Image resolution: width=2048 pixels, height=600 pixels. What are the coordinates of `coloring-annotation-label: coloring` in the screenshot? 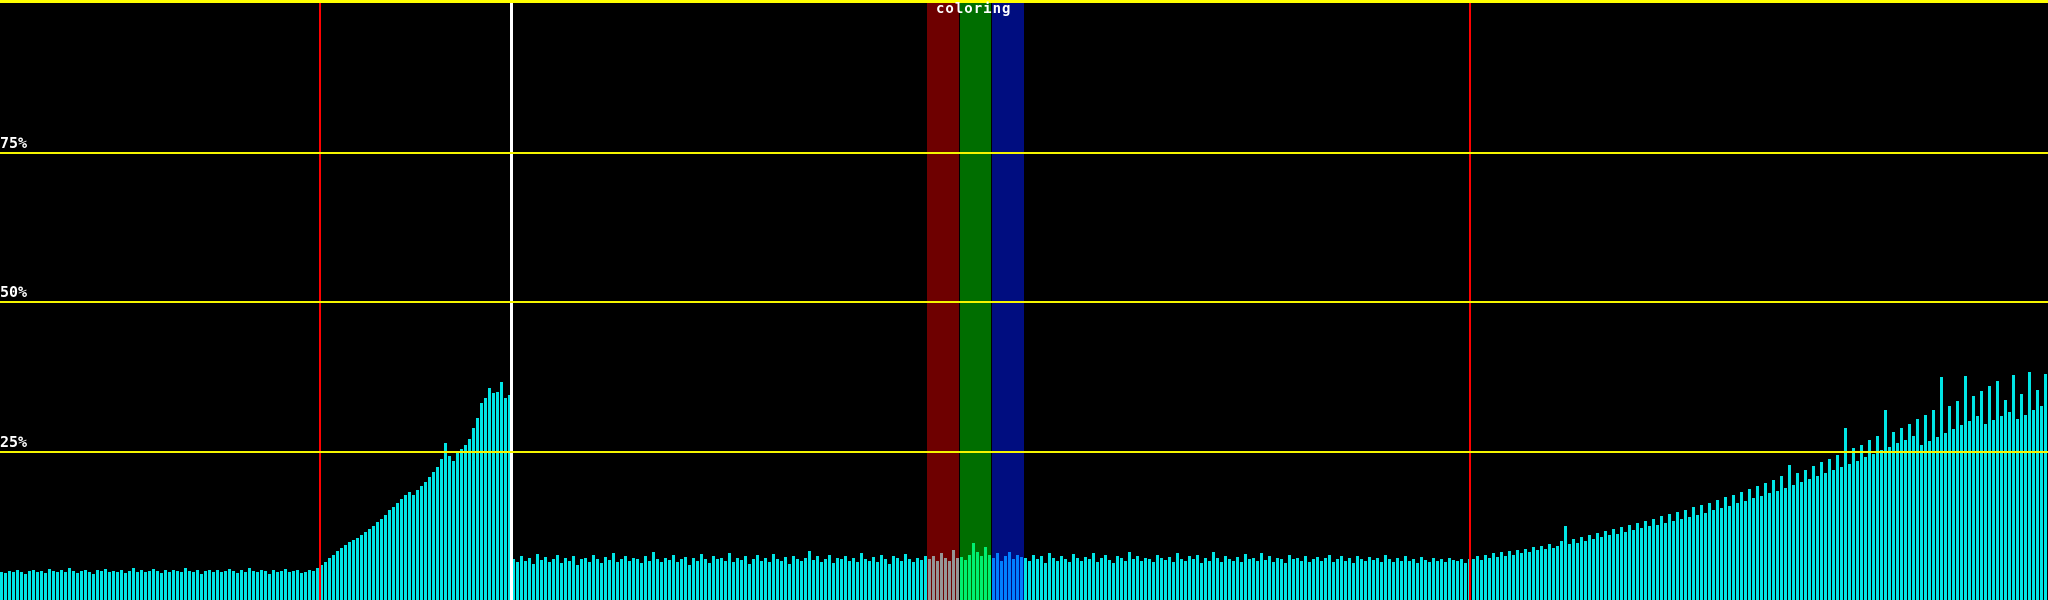 It's located at (974, 9).